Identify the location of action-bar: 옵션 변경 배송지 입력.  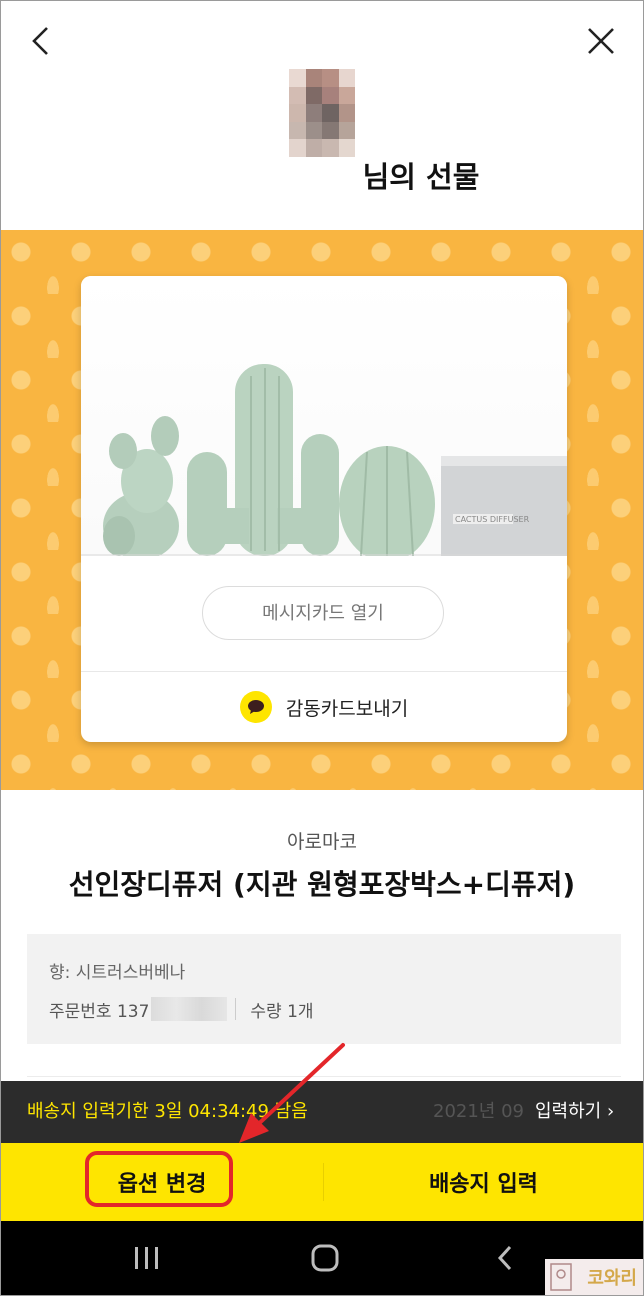
(322, 1182).